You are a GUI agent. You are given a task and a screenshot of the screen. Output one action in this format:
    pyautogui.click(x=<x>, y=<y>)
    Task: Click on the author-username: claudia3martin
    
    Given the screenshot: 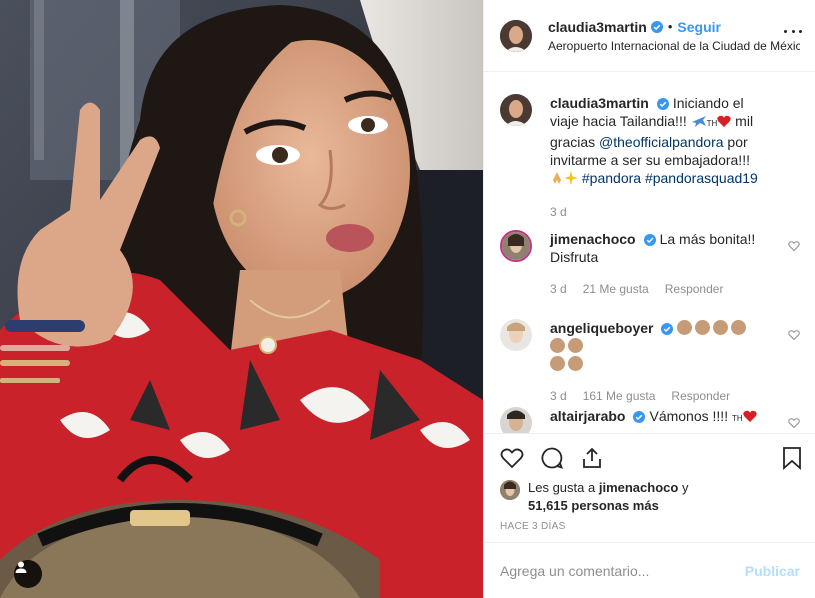 What is the action you would take?
    pyautogui.click(x=597, y=27)
    